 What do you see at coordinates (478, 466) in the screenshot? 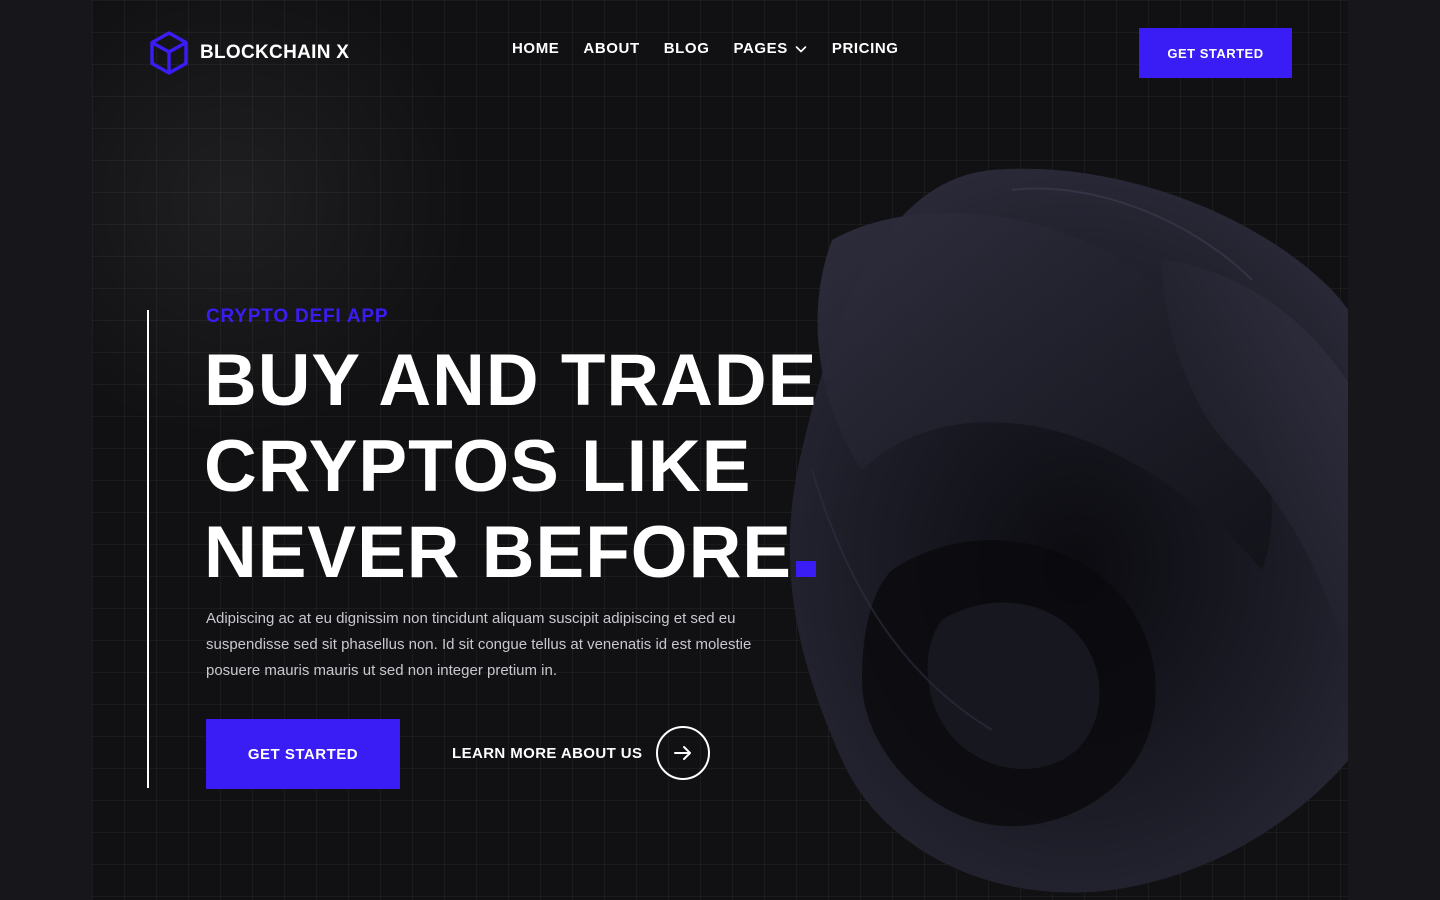
I see `headline-line-2: CRYPTOS LIKE` at bounding box center [478, 466].